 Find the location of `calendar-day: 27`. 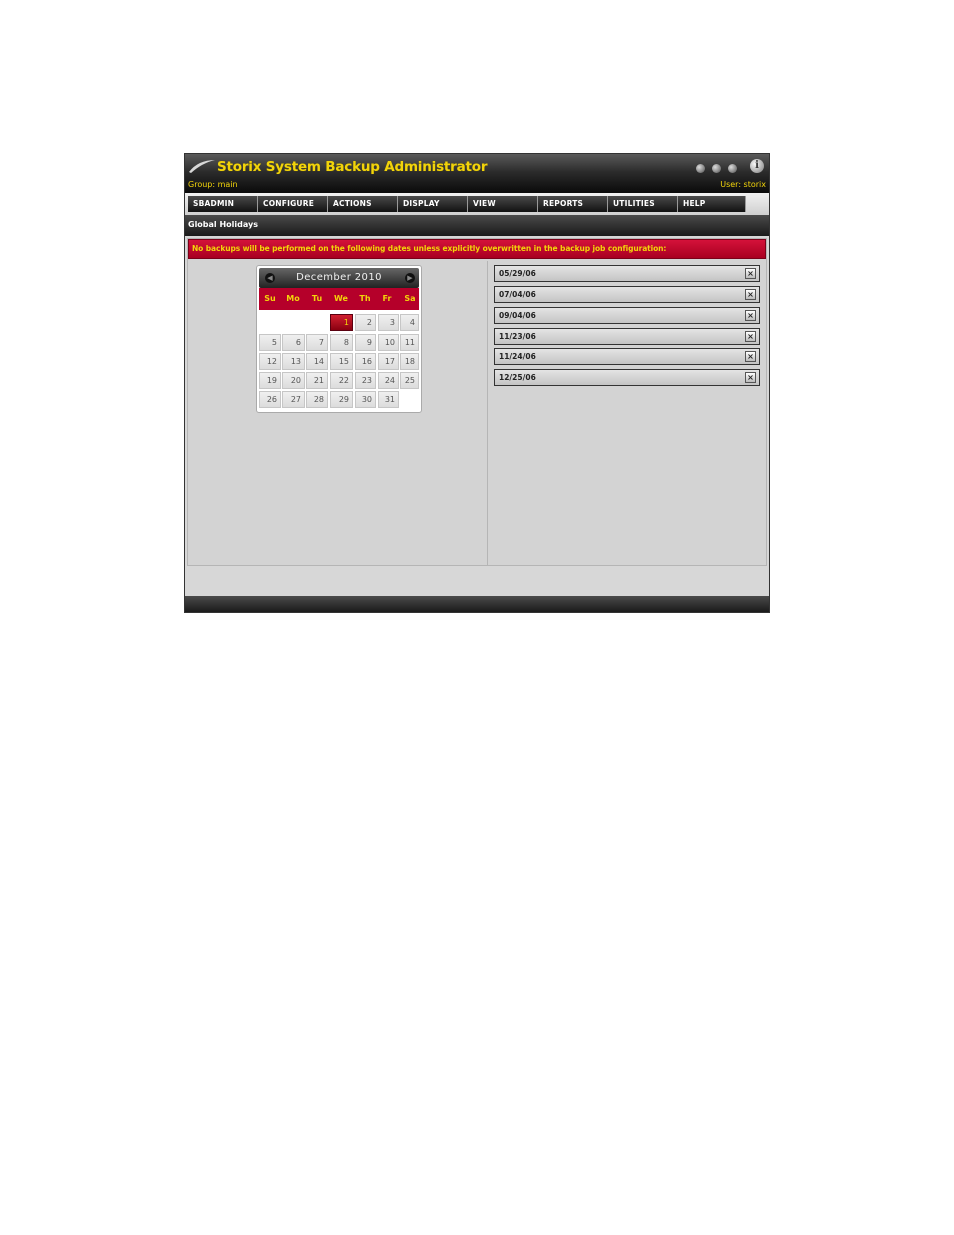

calendar-day: 27 is located at coordinates (293, 399).